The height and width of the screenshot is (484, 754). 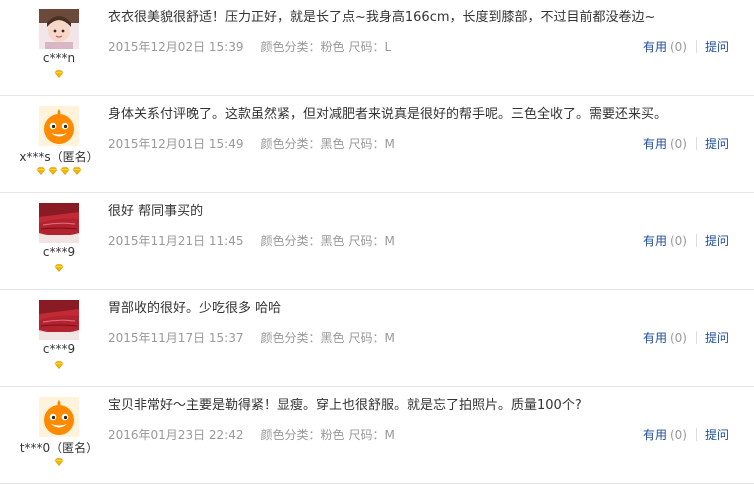 I want to click on review-date: 2015年11月21日 11:45, so click(x=176, y=241).